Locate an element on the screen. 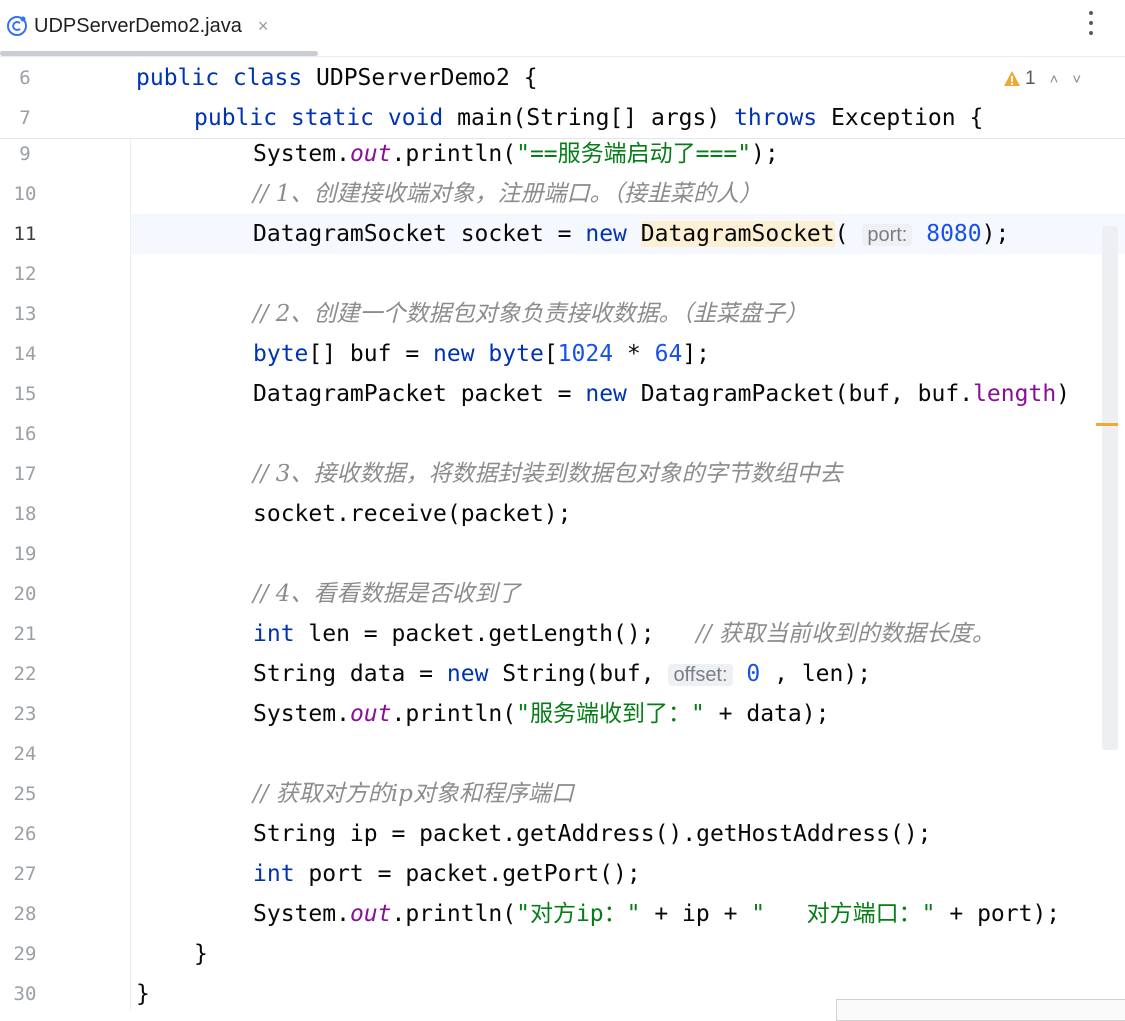 The height and width of the screenshot is (1021, 1125). line-number: 28 is located at coordinates (25, 914).